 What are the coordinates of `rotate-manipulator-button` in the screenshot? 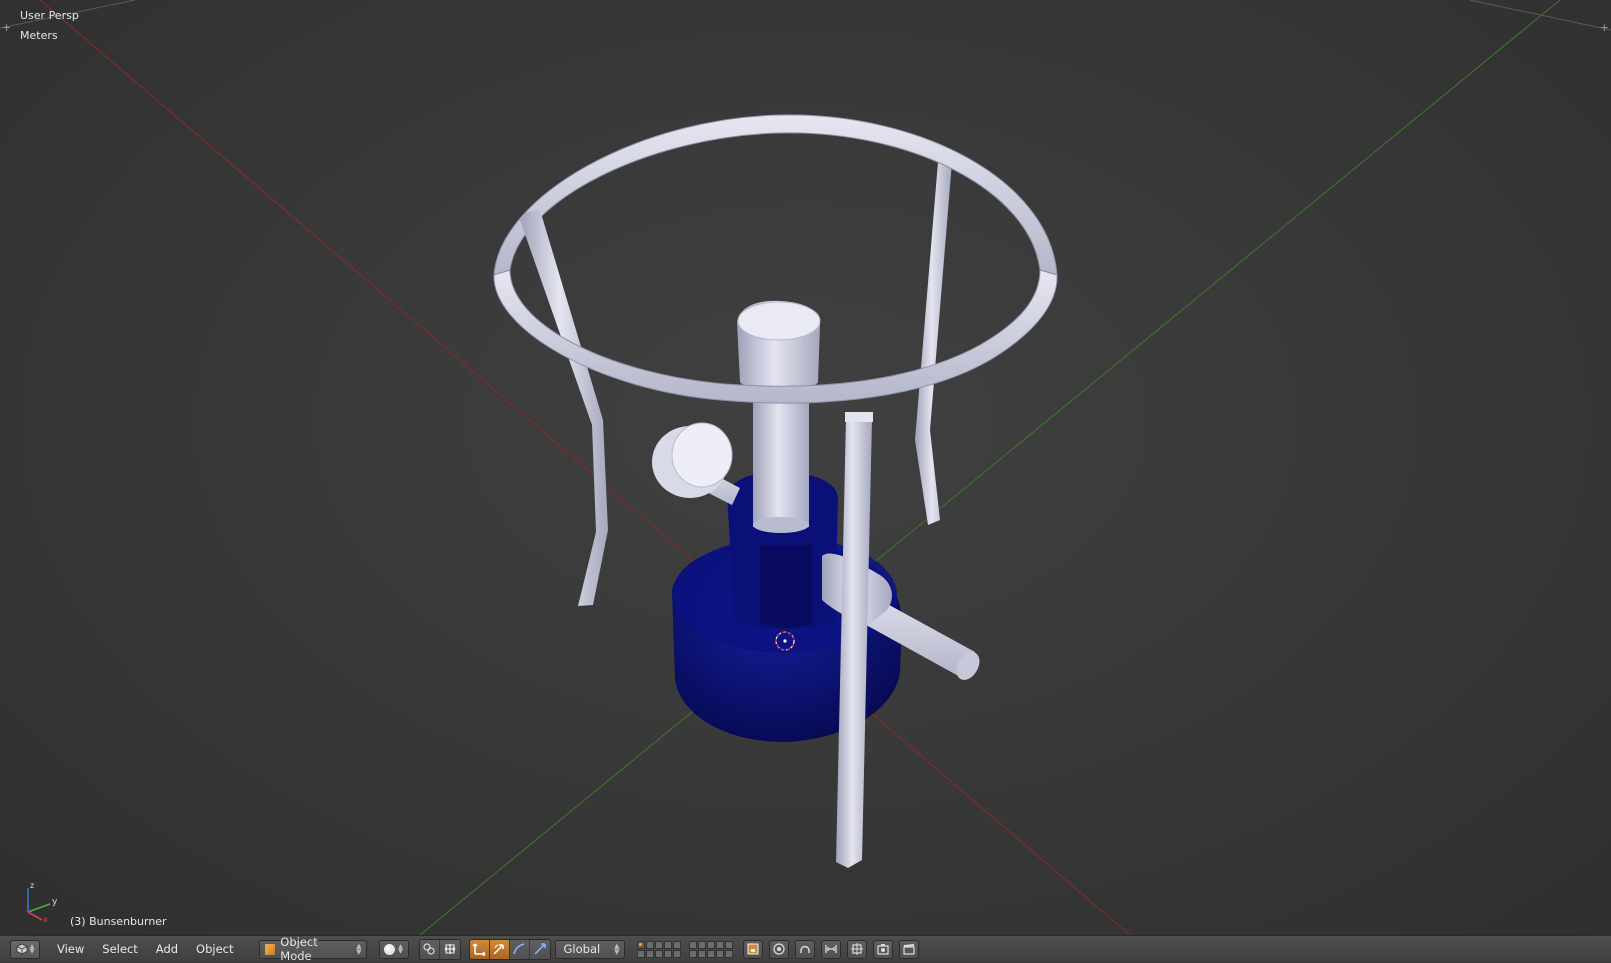 It's located at (499, 949).